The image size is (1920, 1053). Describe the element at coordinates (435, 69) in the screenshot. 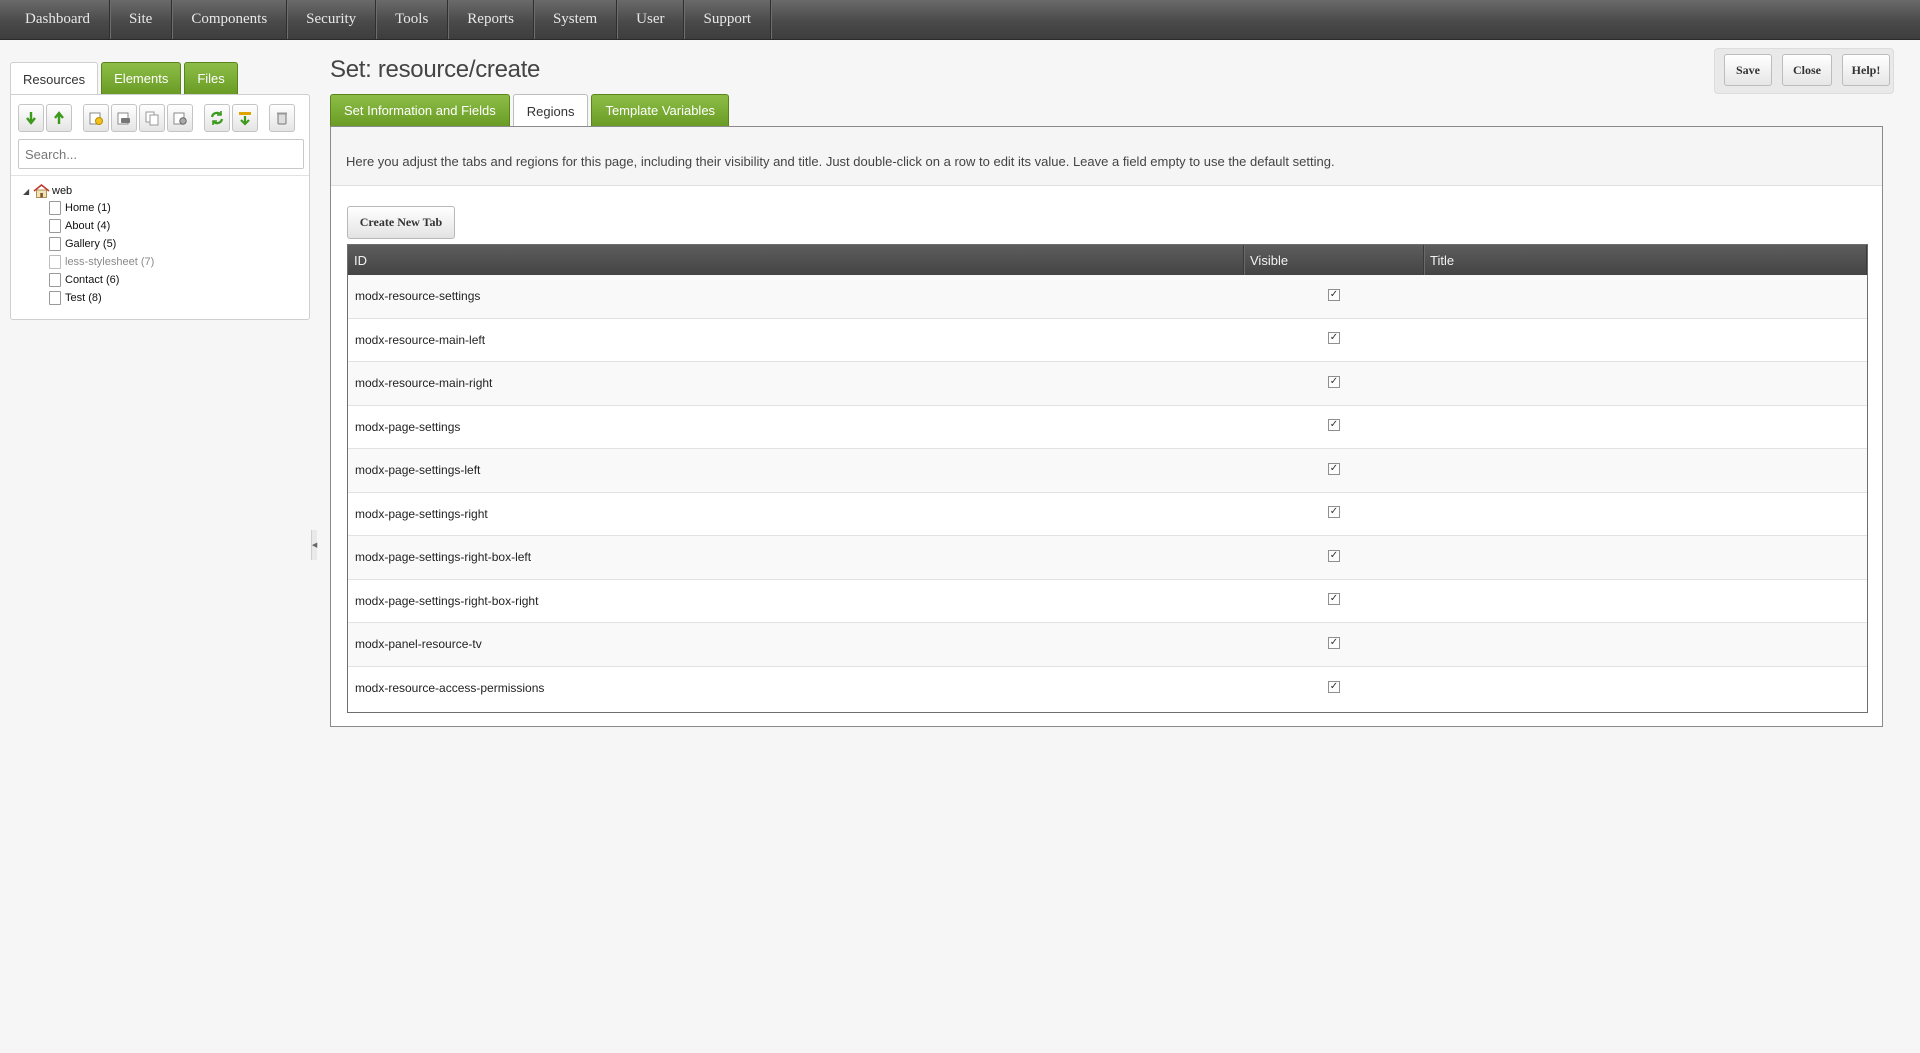

I see `page-title: Set: resource/create` at that location.